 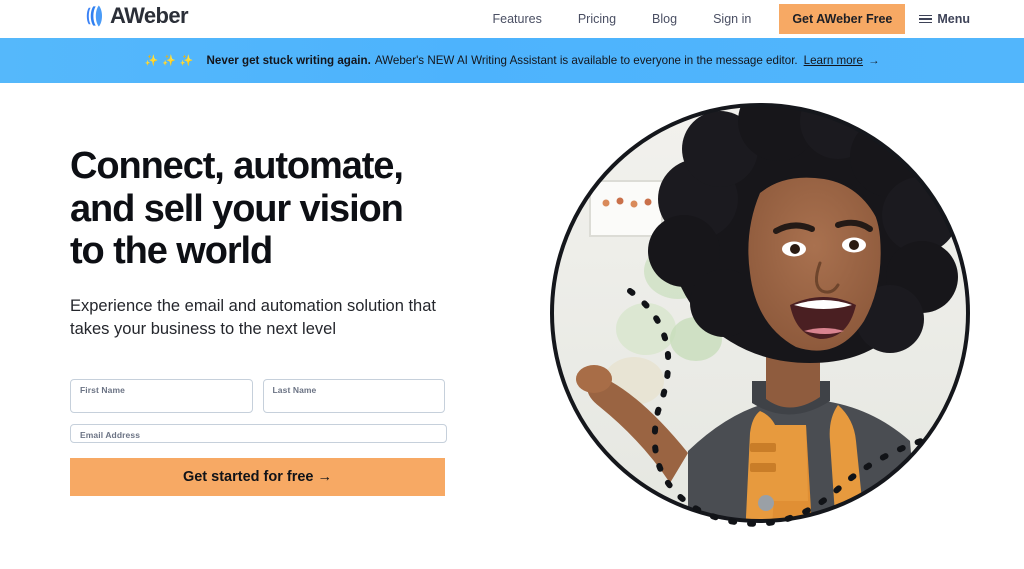 What do you see at coordinates (842, 19) in the screenshot?
I see `get-aweber-free-button: Get AWeber Free` at bounding box center [842, 19].